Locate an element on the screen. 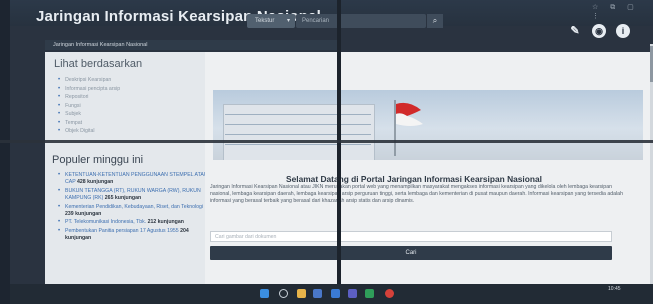 The width and height of the screenshot is (653, 304). search-icon: ⌕ is located at coordinates (435, 20).